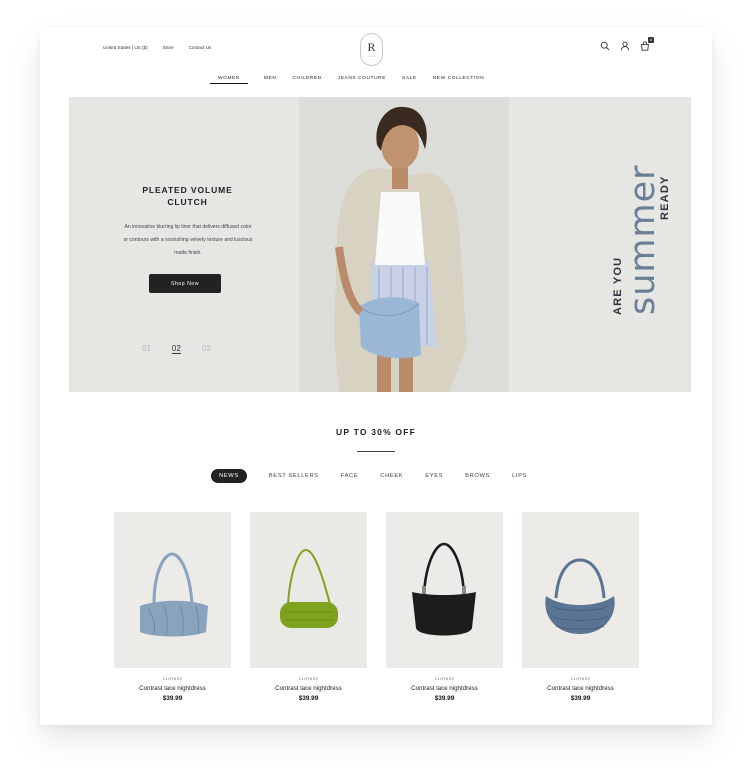  What do you see at coordinates (376, 432) in the screenshot?
I see `promo-heading: UP TO 30% OFF` at bounding box center [376, 432].